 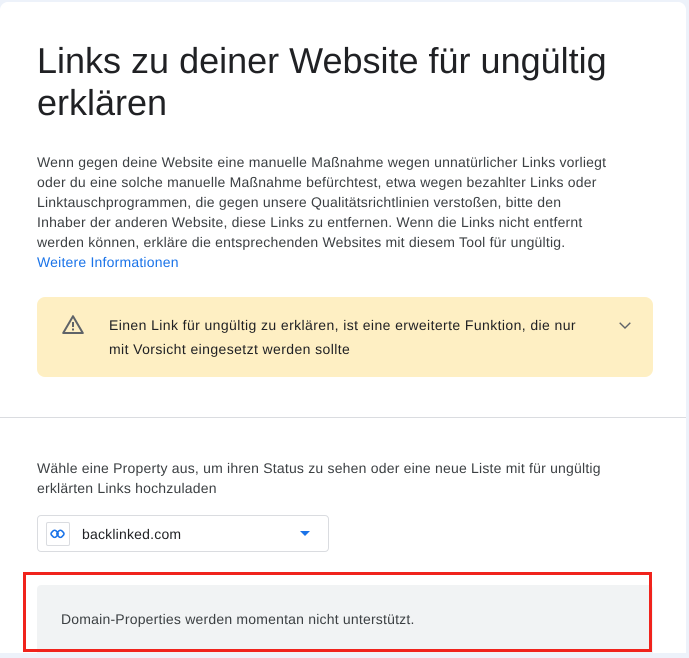 What do you see at coordinates (345, 619) in the screenshot?
I see `notice-message: Domain-Properties werden momentan nicht unterstützt.` at bounding box center [345, 619].